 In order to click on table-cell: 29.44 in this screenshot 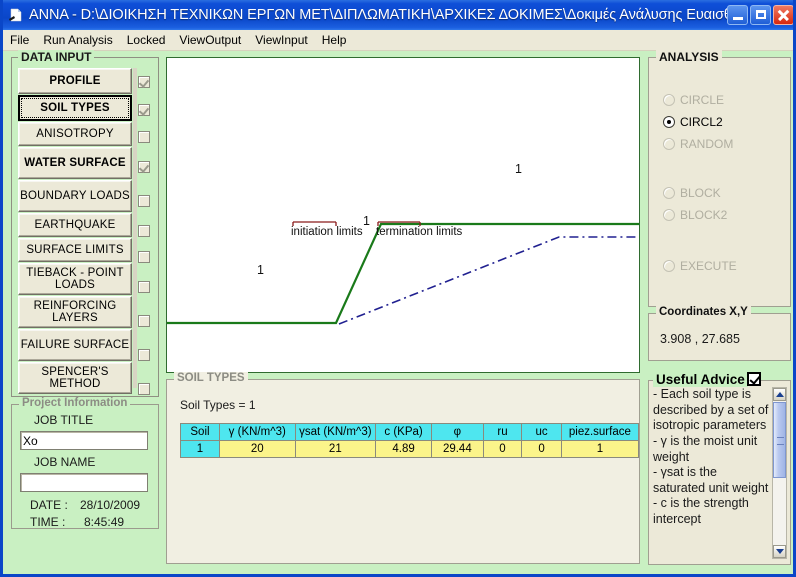, I will do `click(457, 449)`.